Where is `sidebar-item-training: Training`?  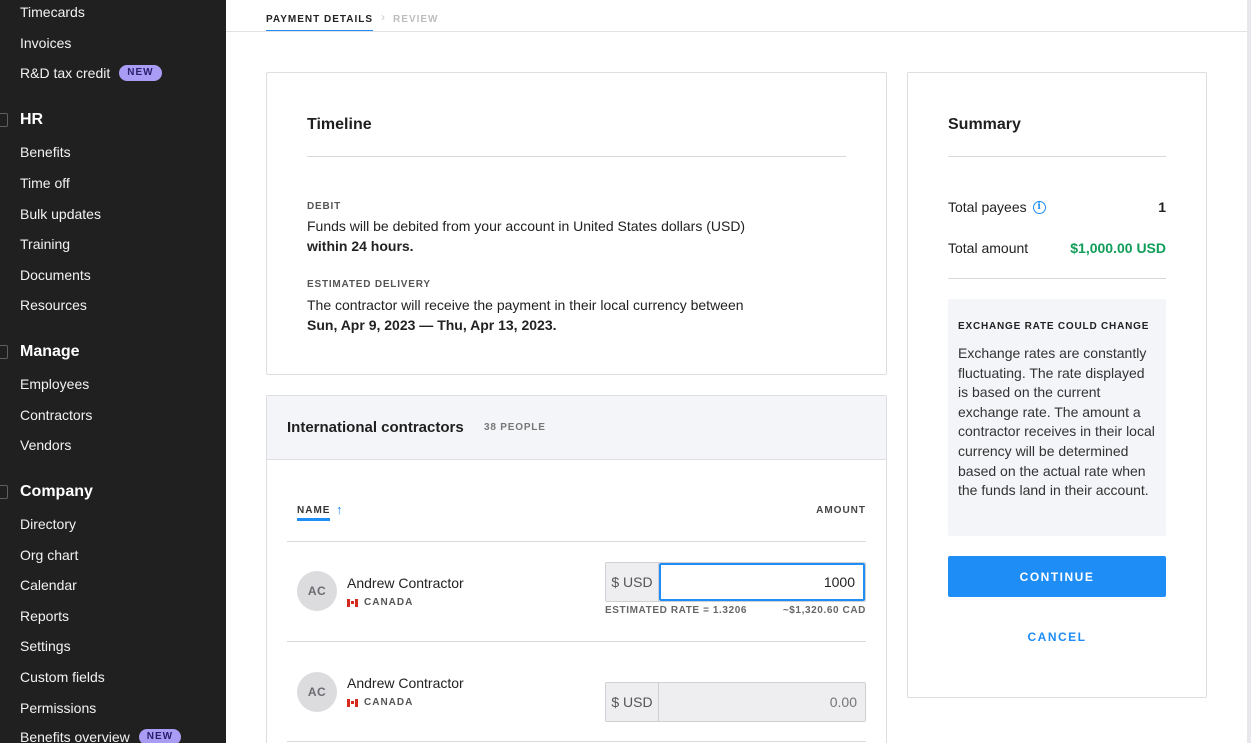
sidebar-item-training: Training is located at coordinates (45, 244).